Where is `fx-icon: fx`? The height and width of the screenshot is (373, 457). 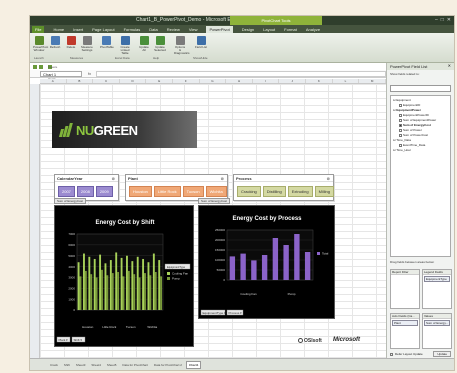 fx-icon: fx is located at coordinates (89, 73).